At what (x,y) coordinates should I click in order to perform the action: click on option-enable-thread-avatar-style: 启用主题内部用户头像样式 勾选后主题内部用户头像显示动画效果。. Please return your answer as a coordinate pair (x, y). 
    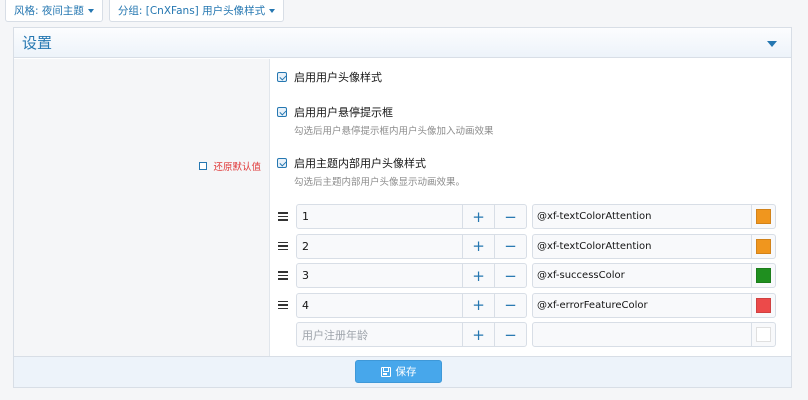
    Looking at the image, I should click on (371, 171).